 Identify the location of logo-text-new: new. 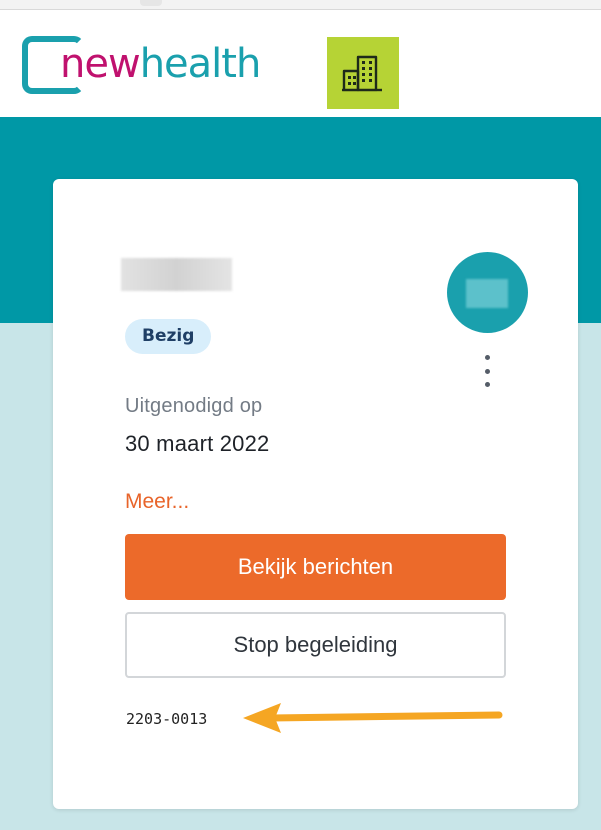
(100, 64).